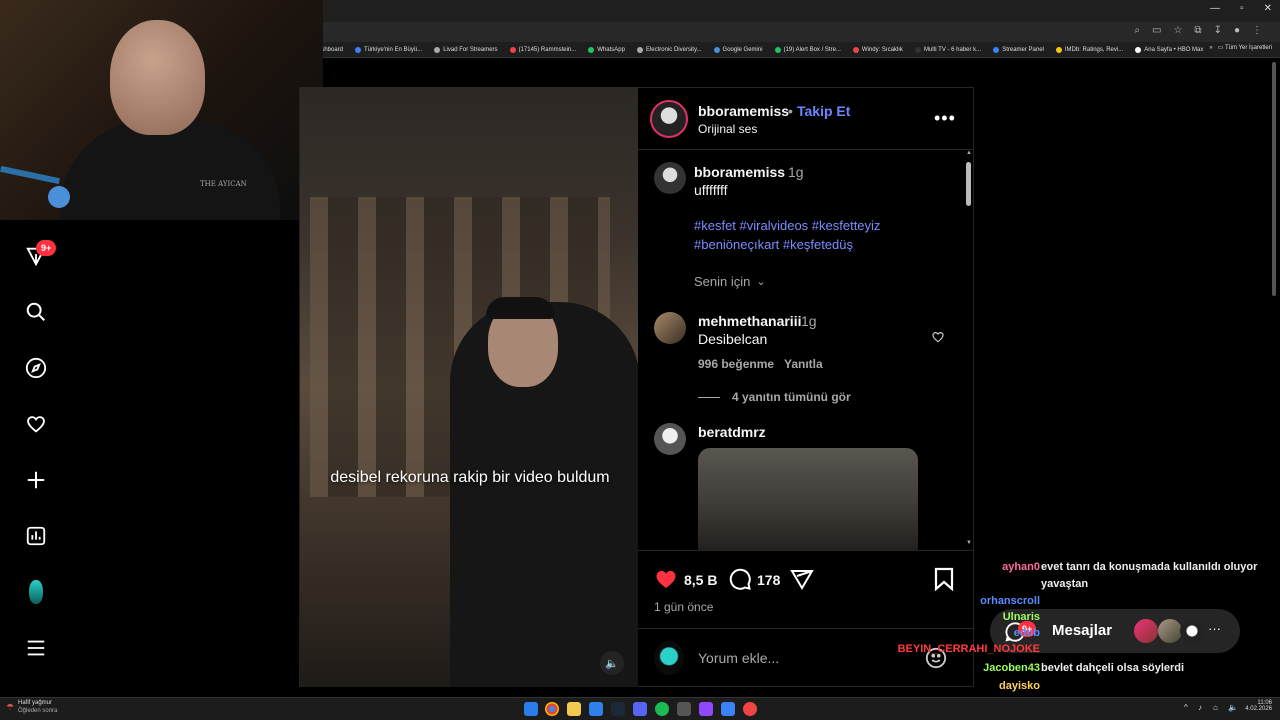 This screenshot has height=720, width=1280. I want to click on tray-chevron-icon: ^, so click(1186, 707).